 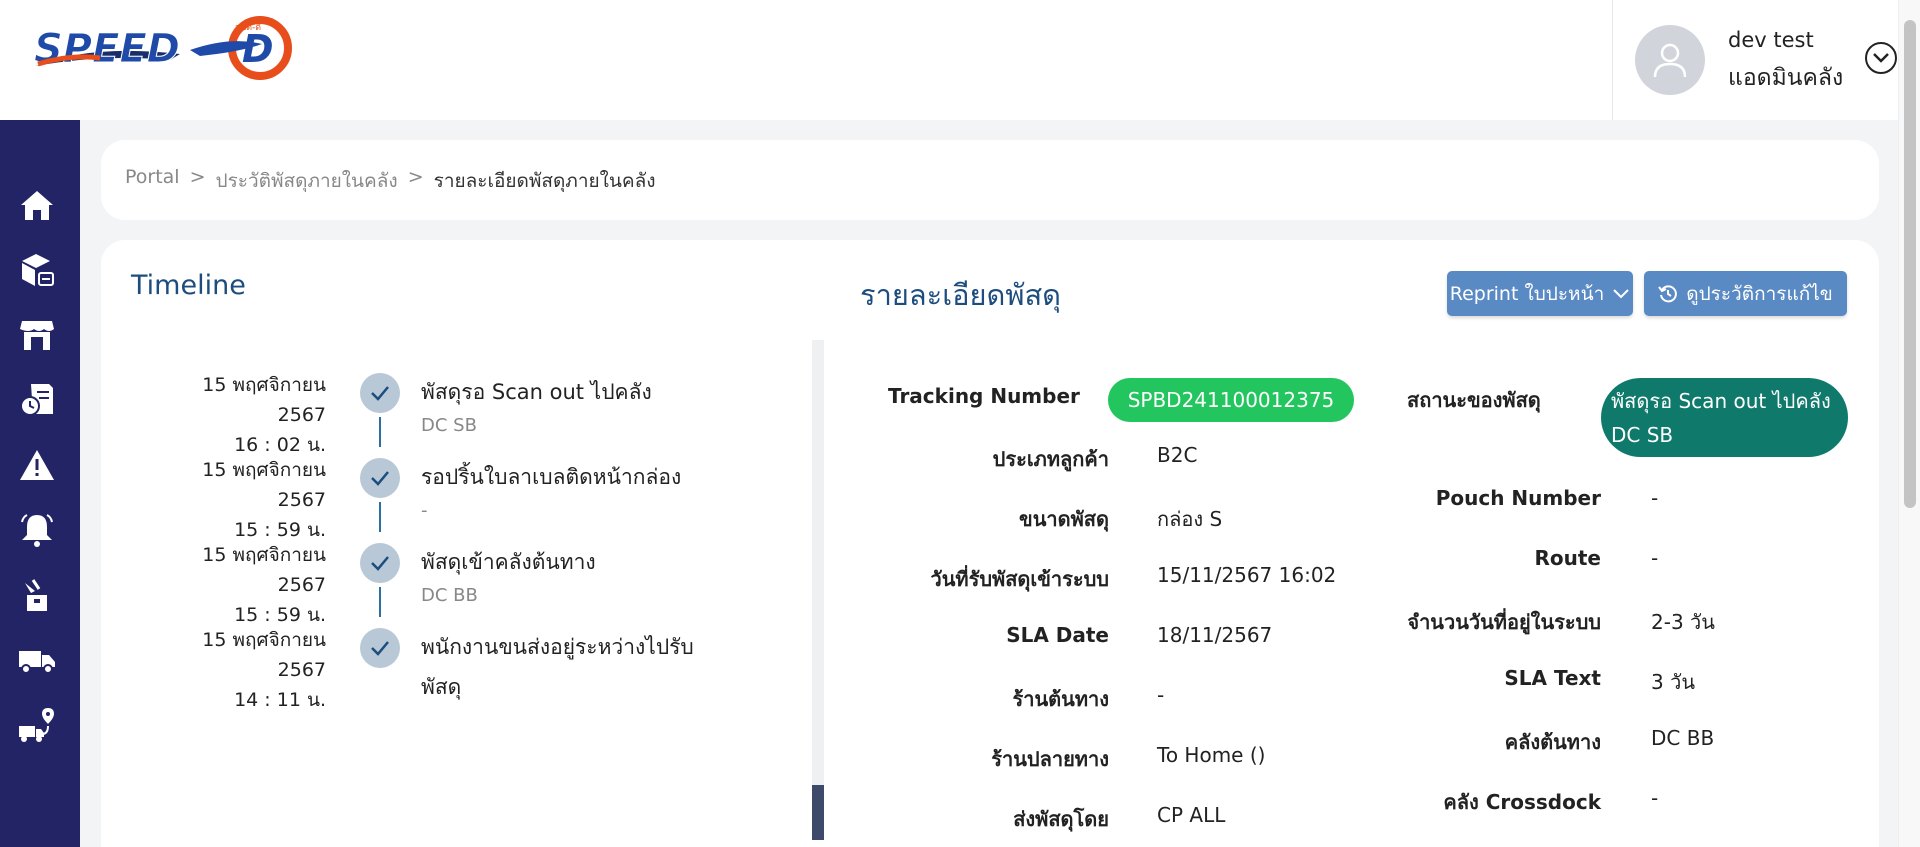 What do you see at coordinates (818, 590) in the screenshot?
I see `timeline-scrollbar` at bounding box center [818, 590].